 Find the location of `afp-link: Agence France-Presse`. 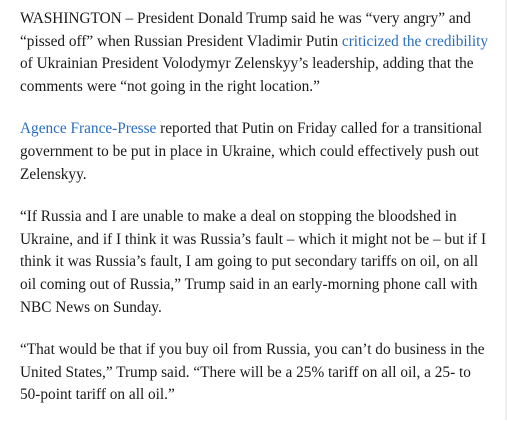

afp-link: Agence France-Presse is located at coordinates (88, 128).